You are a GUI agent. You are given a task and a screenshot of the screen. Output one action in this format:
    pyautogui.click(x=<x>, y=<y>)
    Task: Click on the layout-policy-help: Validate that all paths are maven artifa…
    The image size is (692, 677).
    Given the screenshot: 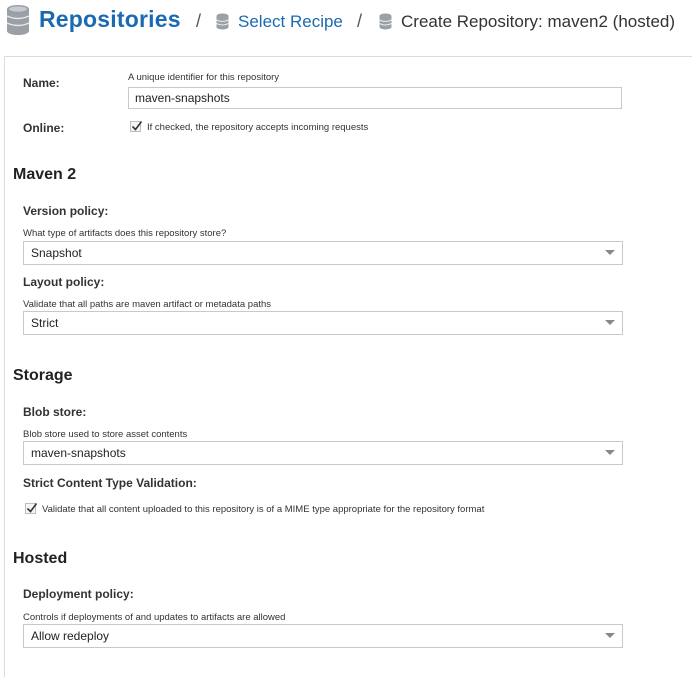 What is the action you would take?
    pyautogui.click(x=147, y=304)
    